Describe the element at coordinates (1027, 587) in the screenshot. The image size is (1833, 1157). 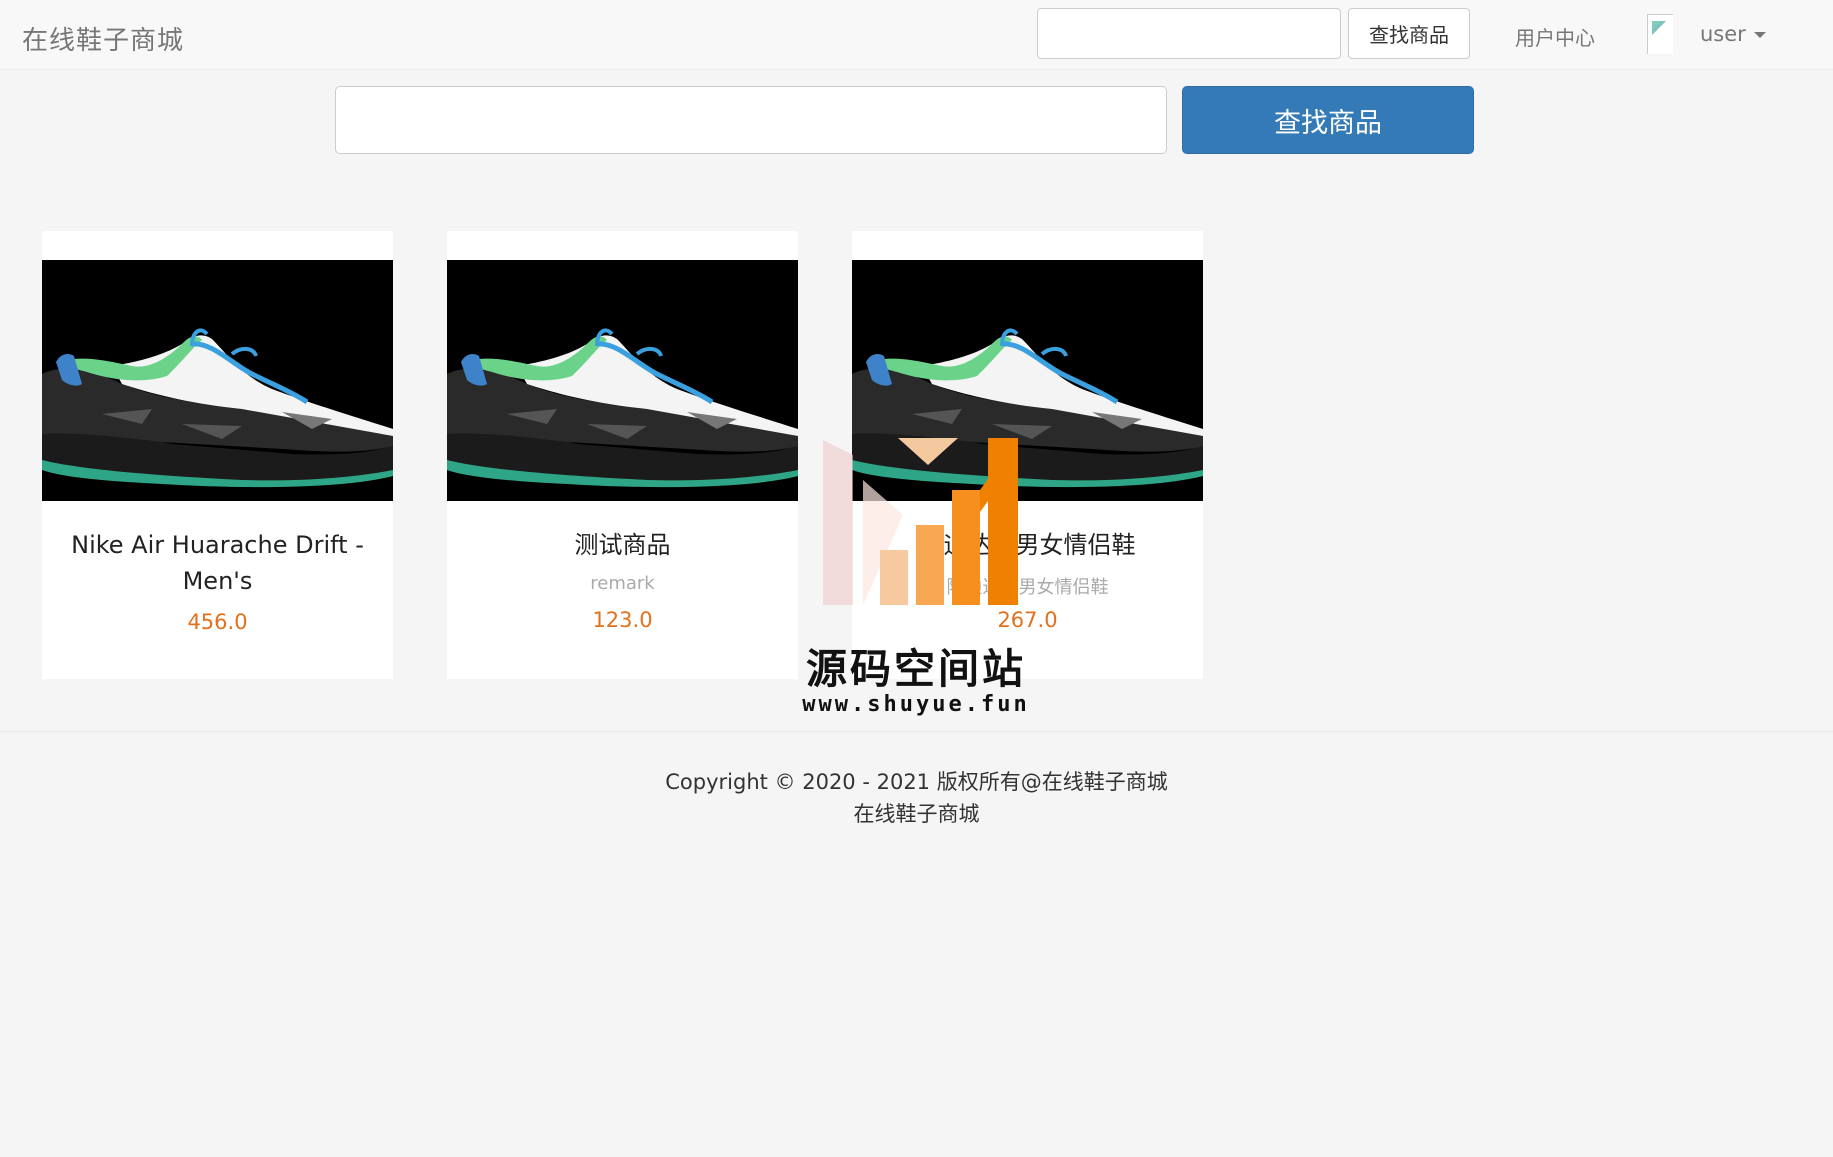
I see `product-remark: 阿迪达斯男女情侣鞋` at that location.